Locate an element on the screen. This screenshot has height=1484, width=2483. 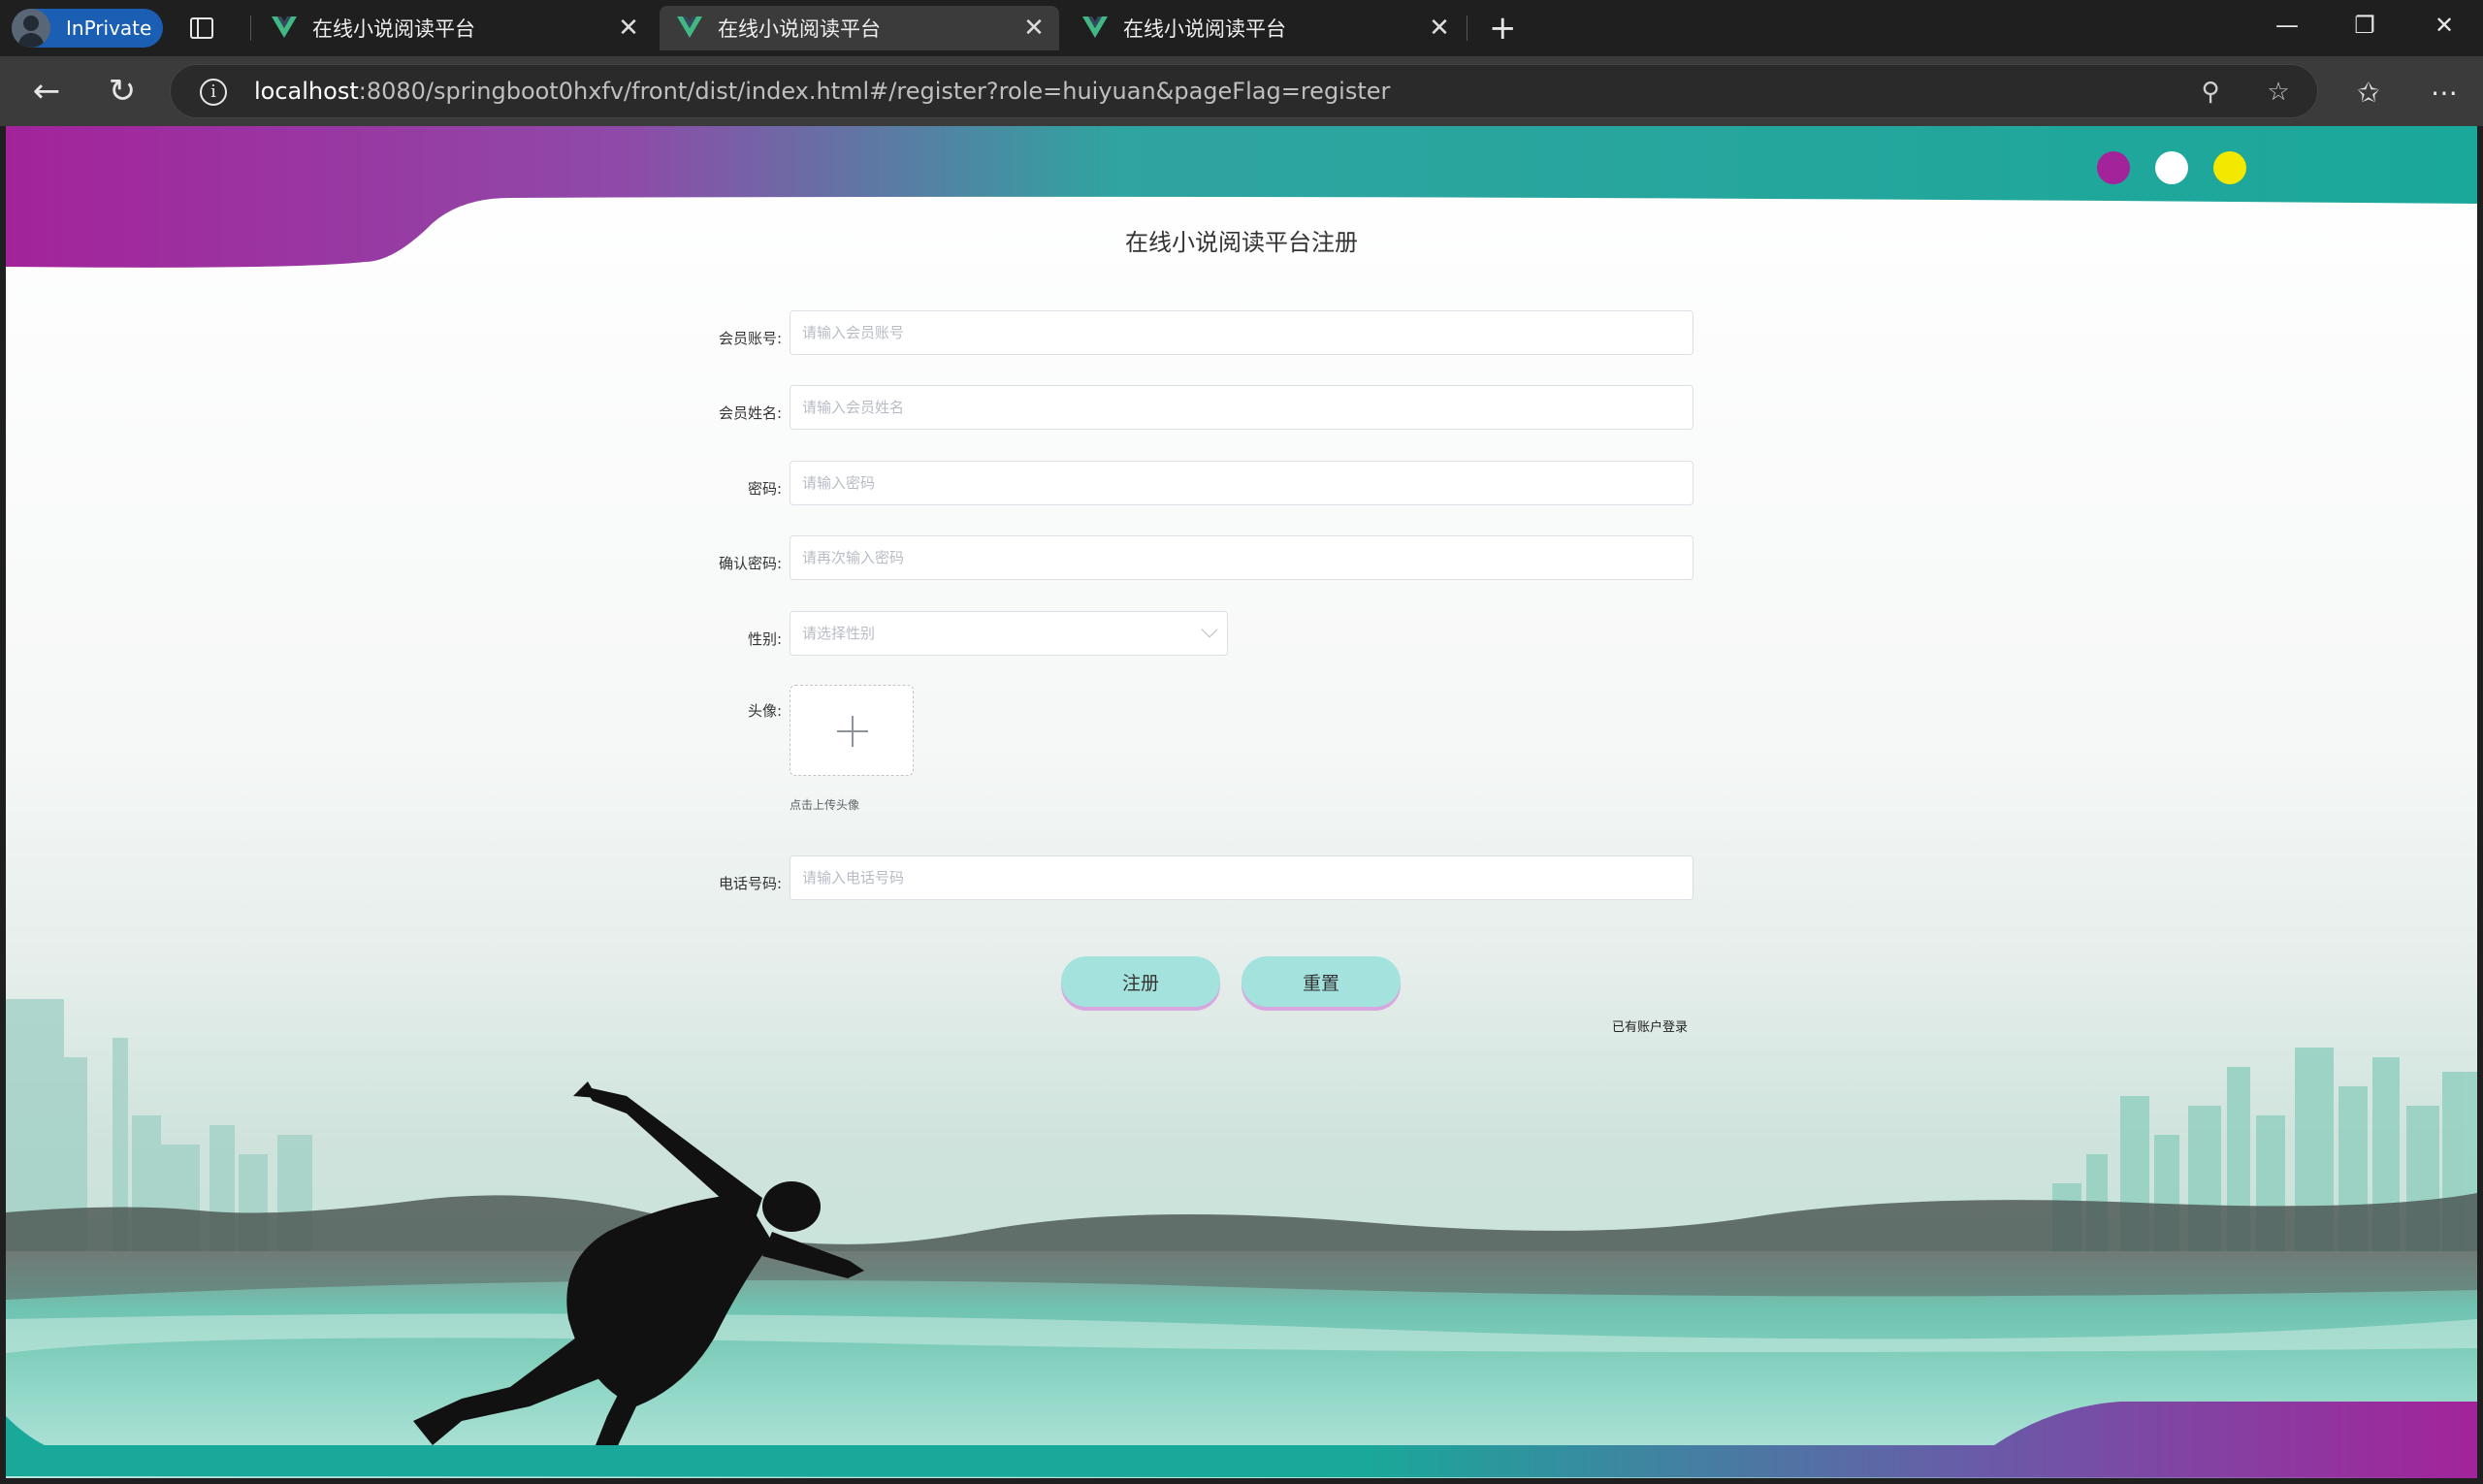
member-account-input is located at coordinates (1242, 332).